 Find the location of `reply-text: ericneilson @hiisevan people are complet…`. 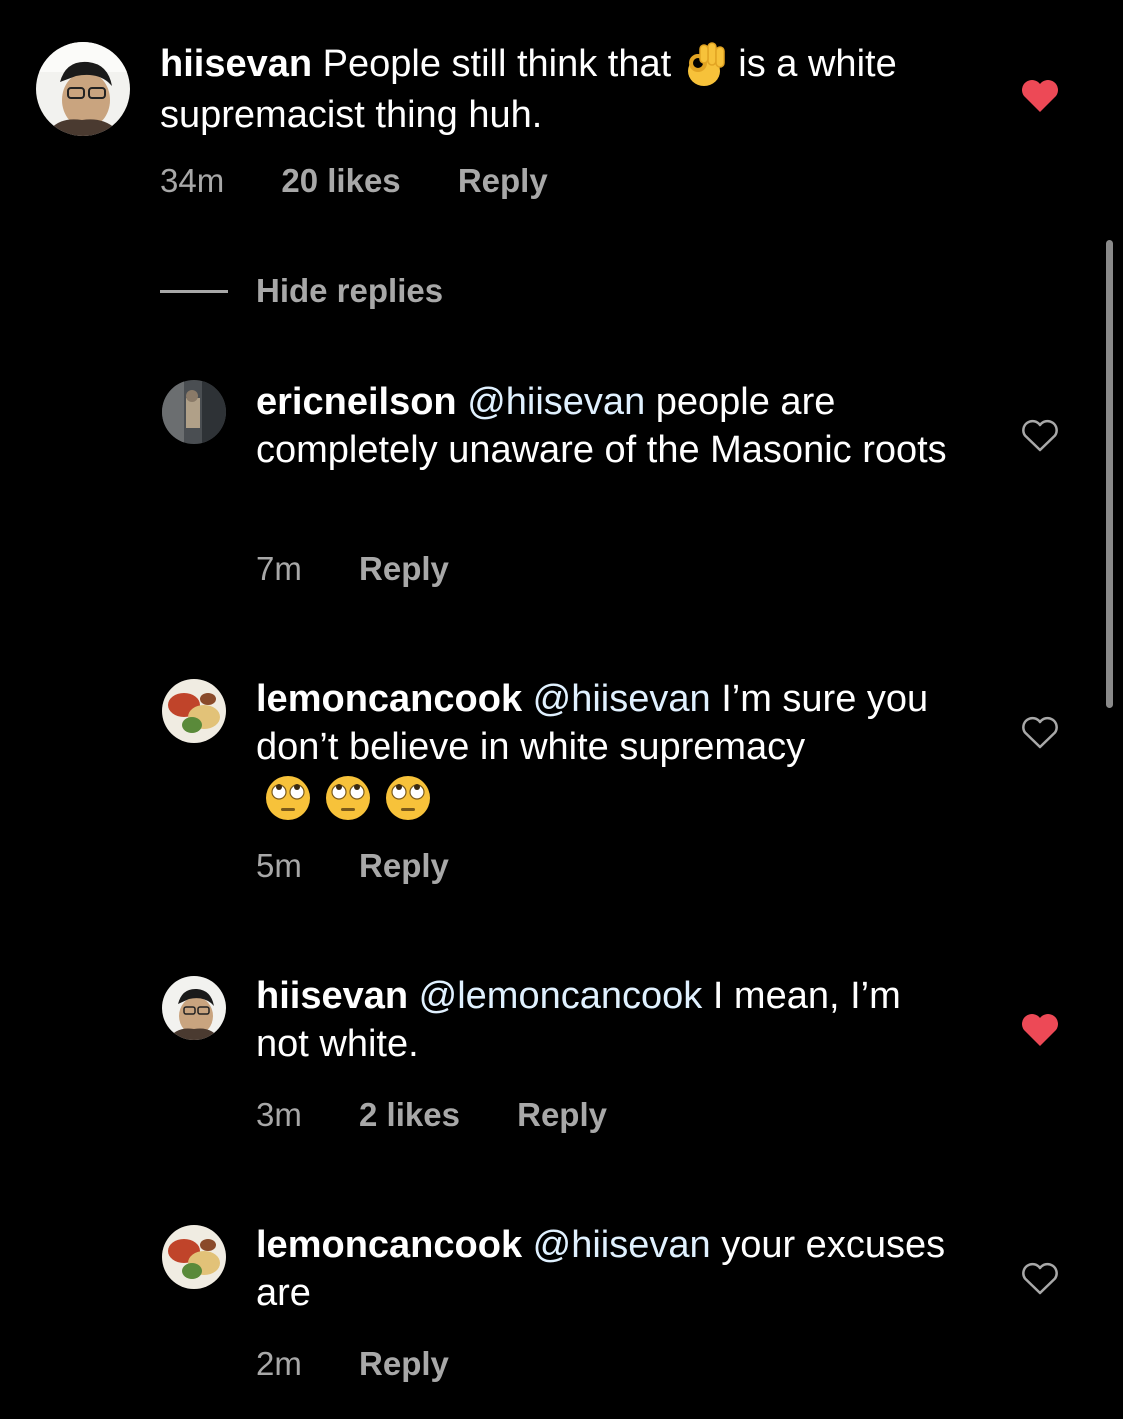

reply-text: ericneilson @hiisevan people are complet… is located at coordinates (606, 426).